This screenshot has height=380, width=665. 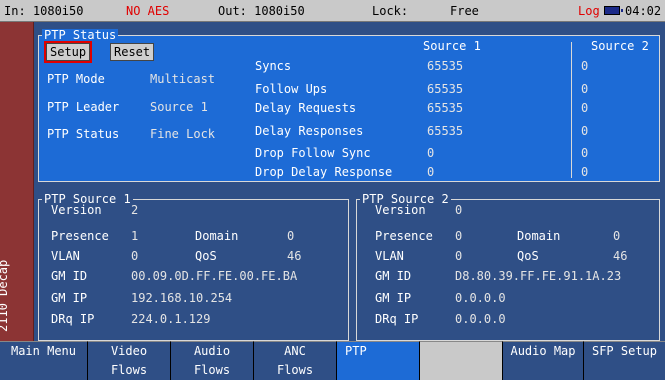 What do you see at coordinates (378, 360) in the screenshot?
I see `softkey-ptp: PTP` at bounding box center [378, 360].